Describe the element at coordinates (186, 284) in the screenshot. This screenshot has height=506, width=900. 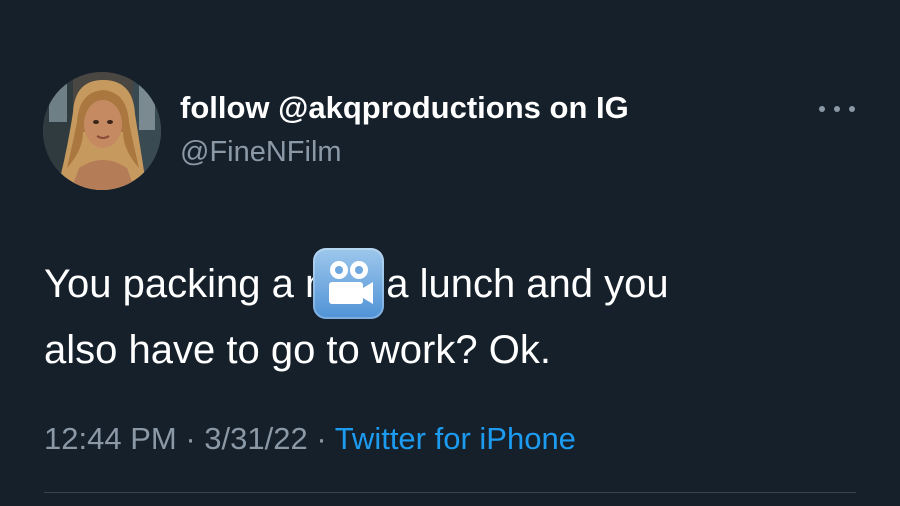
I see `tweet-text-segment: You packing a n` at that location.